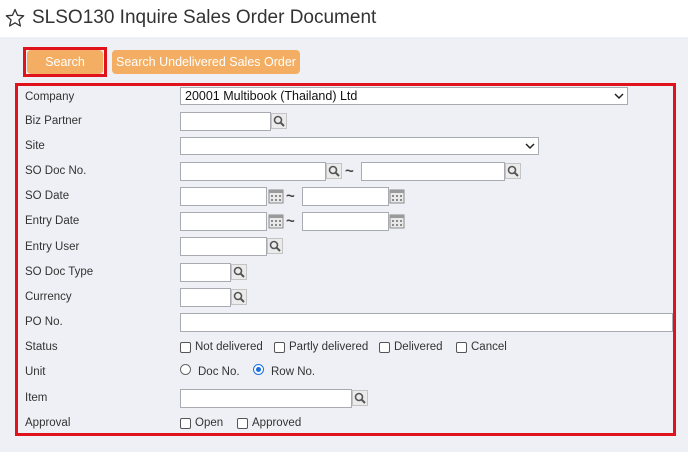 This screenshot has height=452, width=688. I want to click on item-label: Item, so click(36, 398).